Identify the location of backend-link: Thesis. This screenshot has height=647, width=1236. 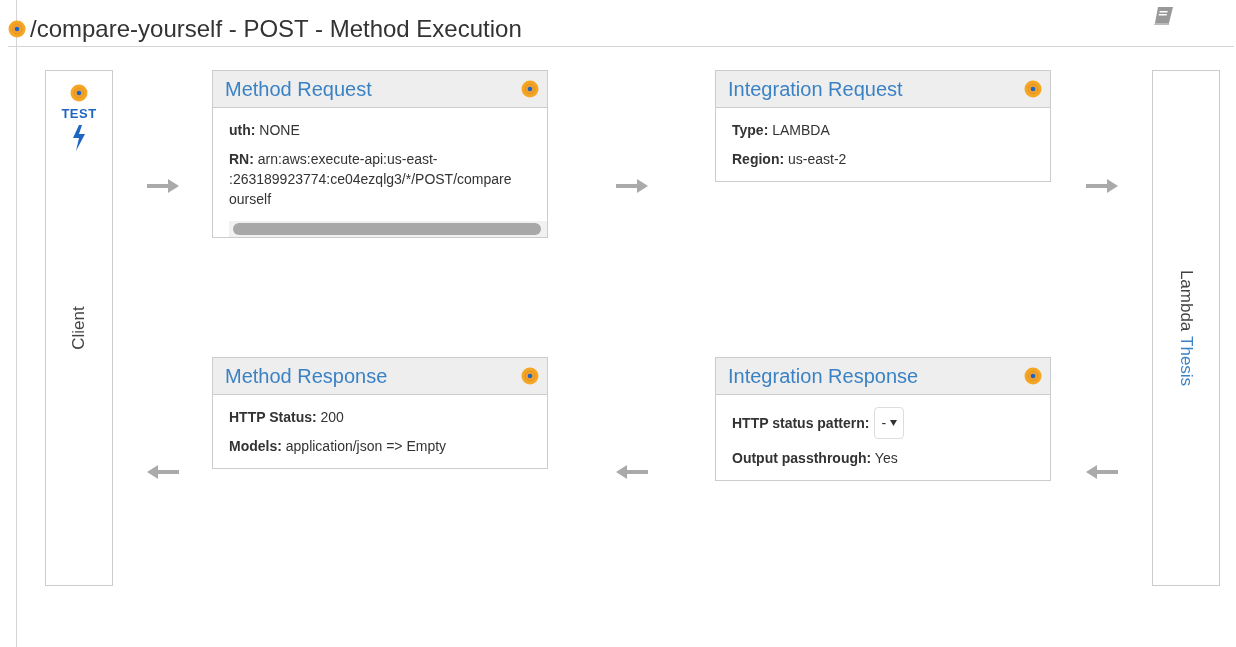
(1186, 361).